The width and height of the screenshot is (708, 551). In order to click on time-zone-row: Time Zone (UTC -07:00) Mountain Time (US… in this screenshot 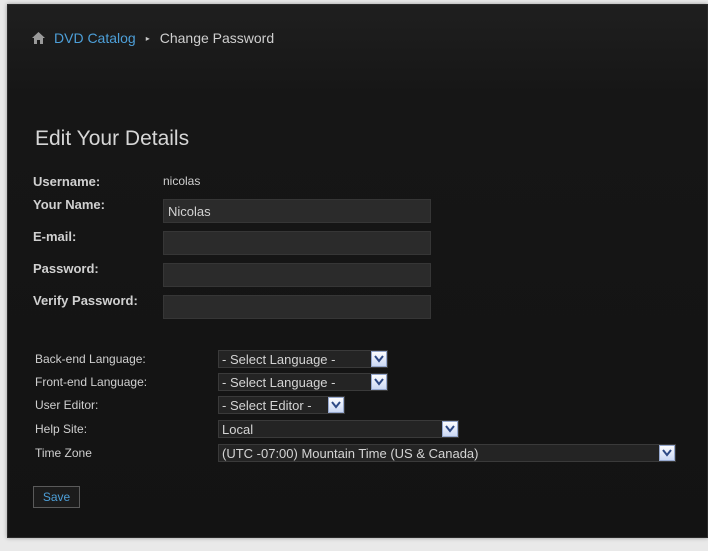, I will do `click(355, 453)`.